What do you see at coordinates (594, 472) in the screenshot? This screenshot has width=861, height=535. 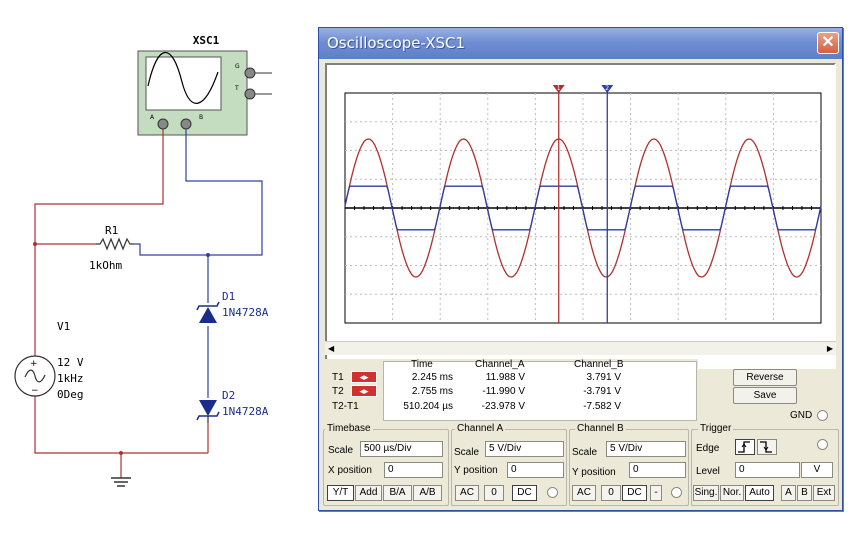 I see `channel-b-ypos-label: Y position` at bounding box center [594, 472].